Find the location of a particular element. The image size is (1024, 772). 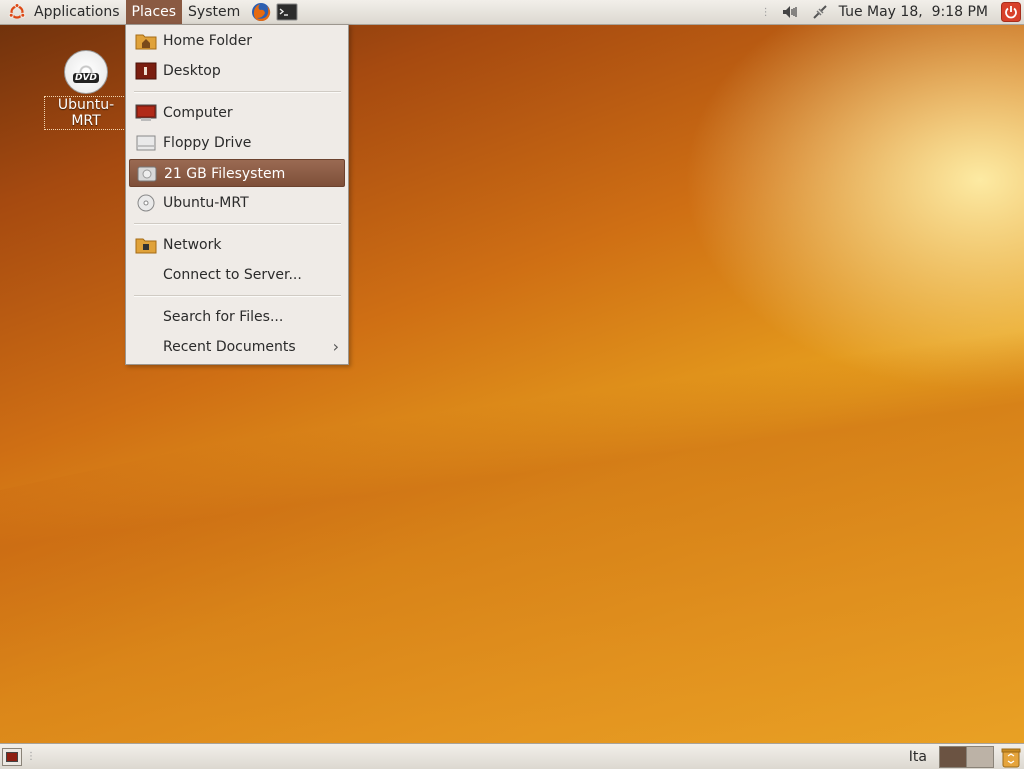

show-desktop-icon is located at coordinates (12, 756).